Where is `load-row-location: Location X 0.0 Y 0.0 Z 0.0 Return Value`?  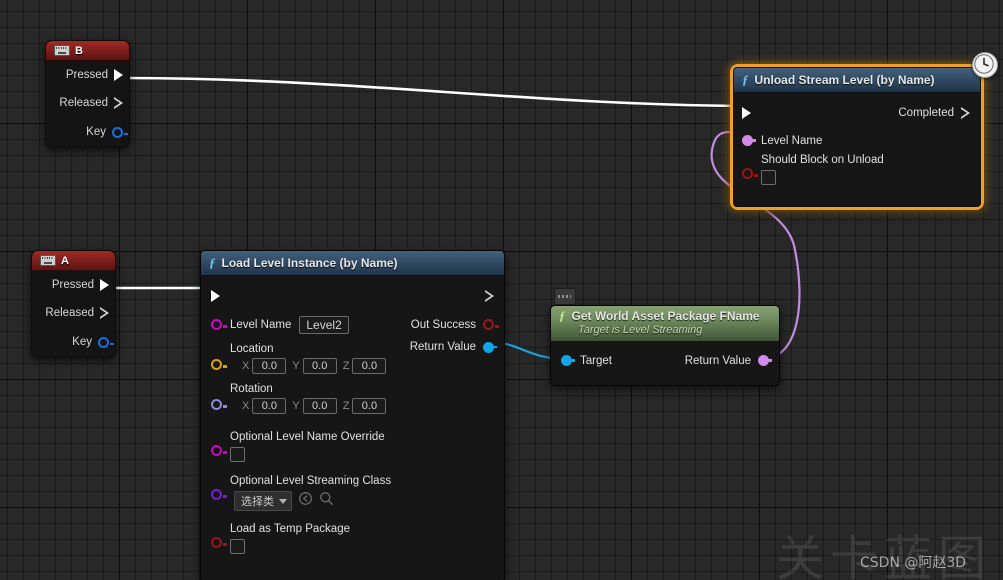
load-row-location: Location X 0.0 Y 0.0 Z 0.0 Return Value is located at coordinates (352, 361).